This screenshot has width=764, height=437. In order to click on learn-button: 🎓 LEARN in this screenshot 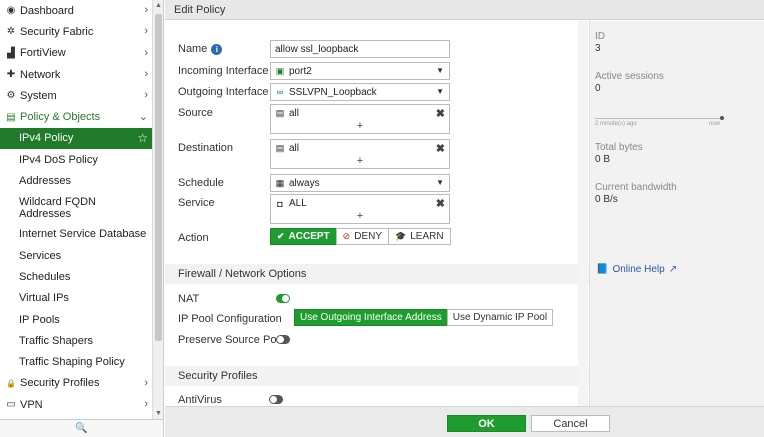, I will do `click(419, 236)`.